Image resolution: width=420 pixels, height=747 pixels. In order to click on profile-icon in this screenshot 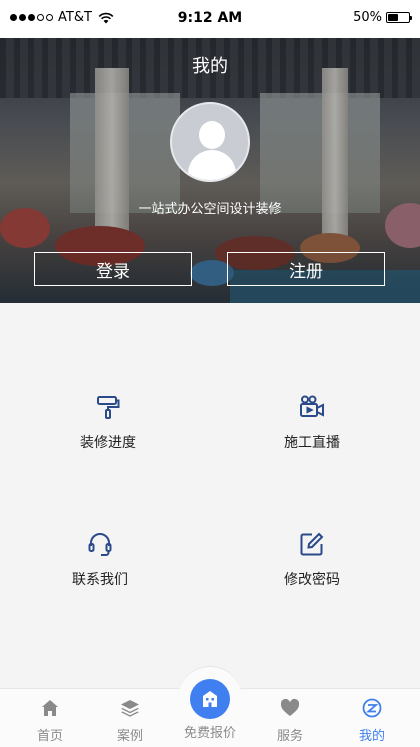, I will do `click(372, 708)`.